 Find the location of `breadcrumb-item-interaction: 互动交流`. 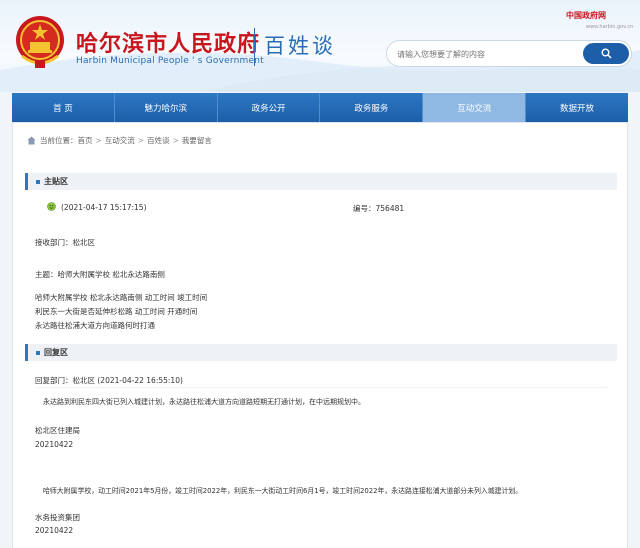

breadcrumb-item-interaction: 互动交流 is located at coordinates (120, 140).